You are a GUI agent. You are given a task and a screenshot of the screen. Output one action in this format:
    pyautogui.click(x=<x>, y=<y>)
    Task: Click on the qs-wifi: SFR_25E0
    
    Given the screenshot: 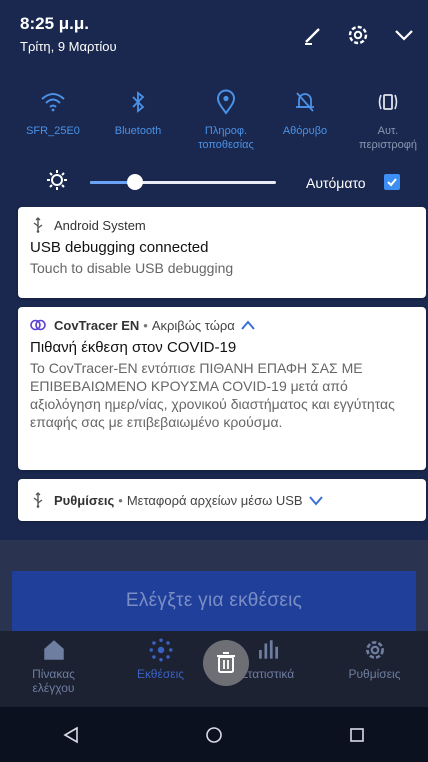 What is the action you would take?
    pyautogui.click(x=53, y=109)
    